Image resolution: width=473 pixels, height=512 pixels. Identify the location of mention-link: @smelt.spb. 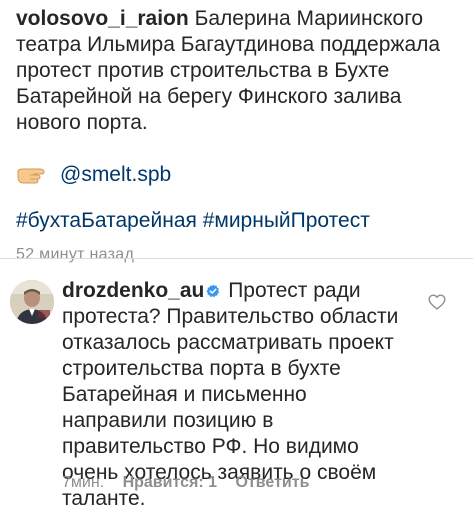
(115, 175).